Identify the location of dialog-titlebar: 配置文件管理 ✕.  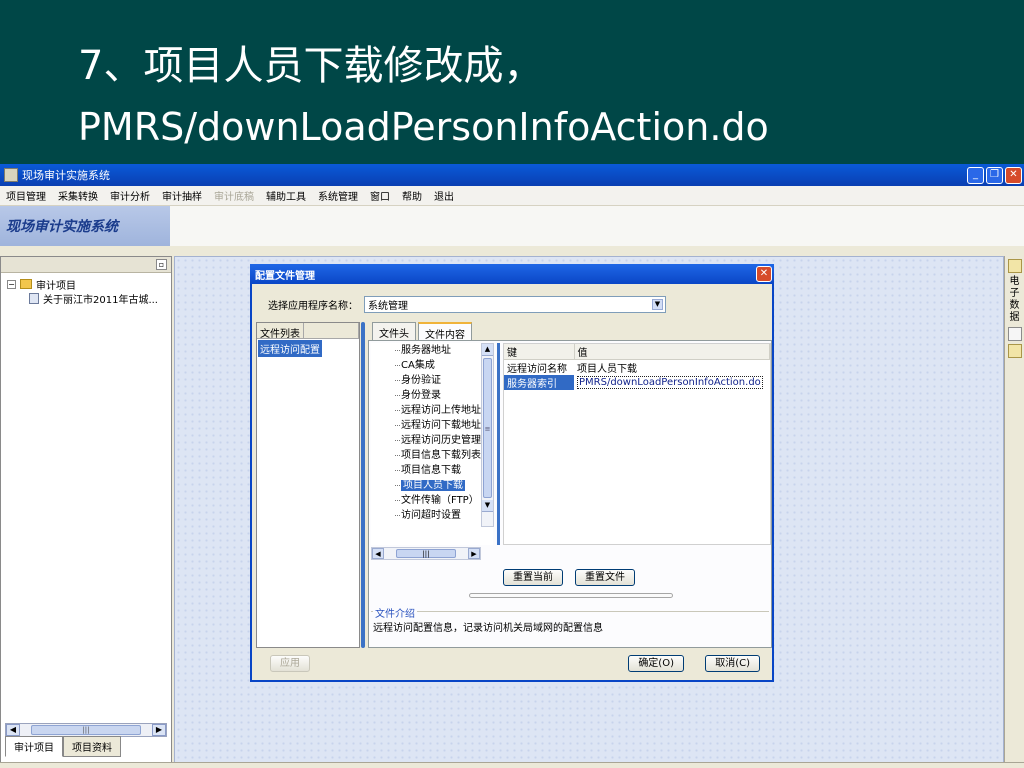
(512, 274).